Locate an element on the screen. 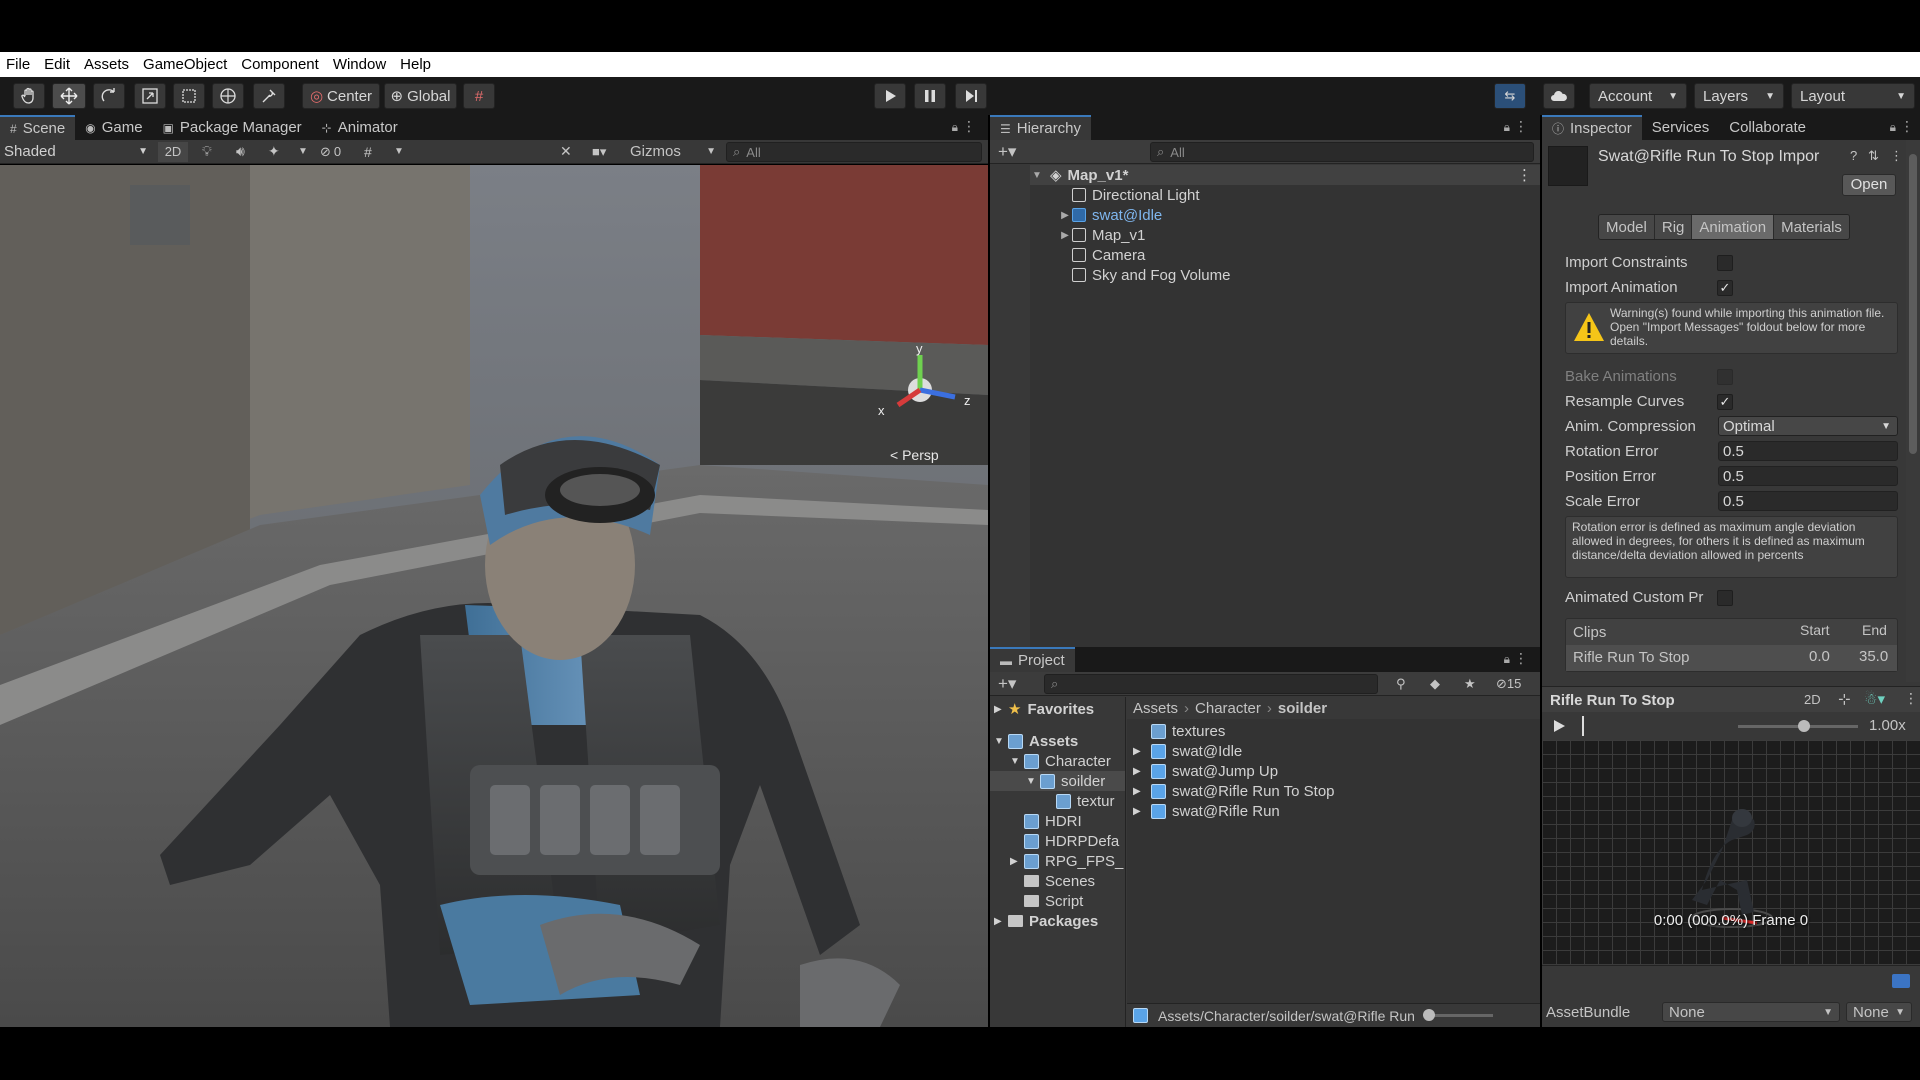 This screenshot has height=1080, width=1920. toggle-2d-button: 2D is located at coordinates (173, 151).